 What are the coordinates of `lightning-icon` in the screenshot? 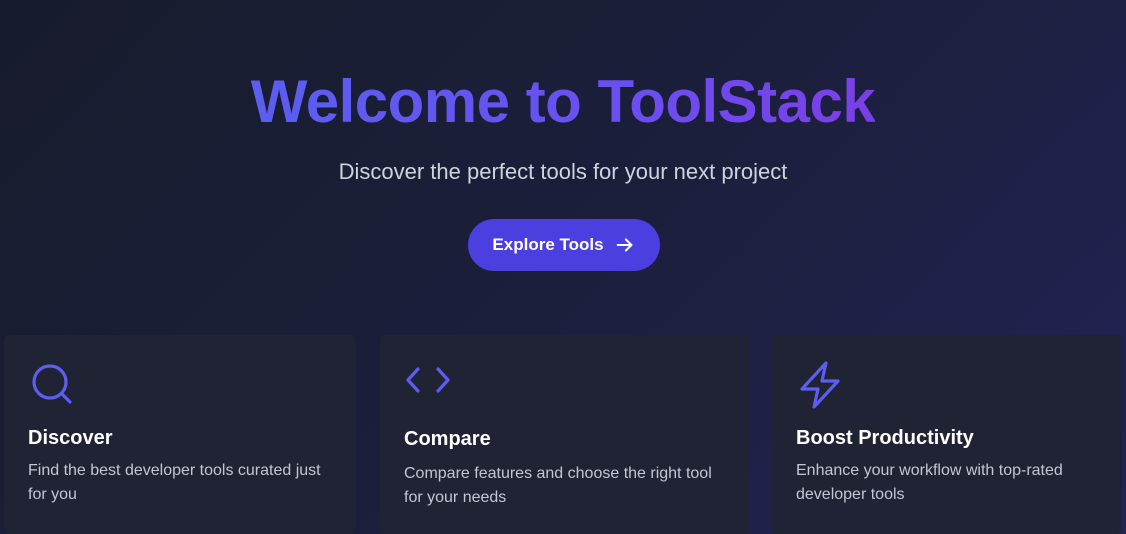 It's located at (820, 385).